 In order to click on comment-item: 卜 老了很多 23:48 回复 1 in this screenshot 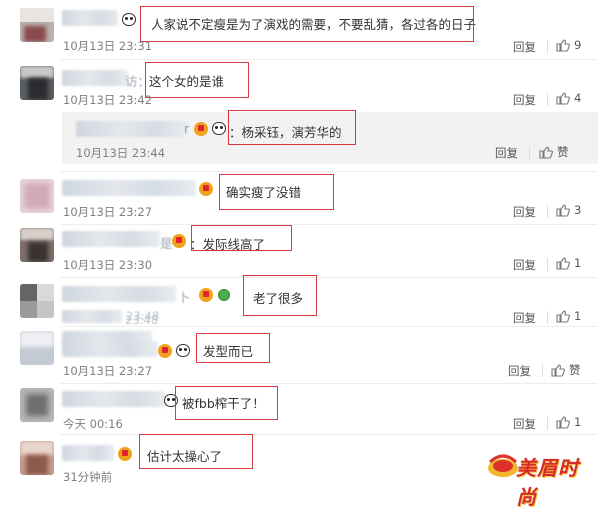, I will do `click(301, 300)`.